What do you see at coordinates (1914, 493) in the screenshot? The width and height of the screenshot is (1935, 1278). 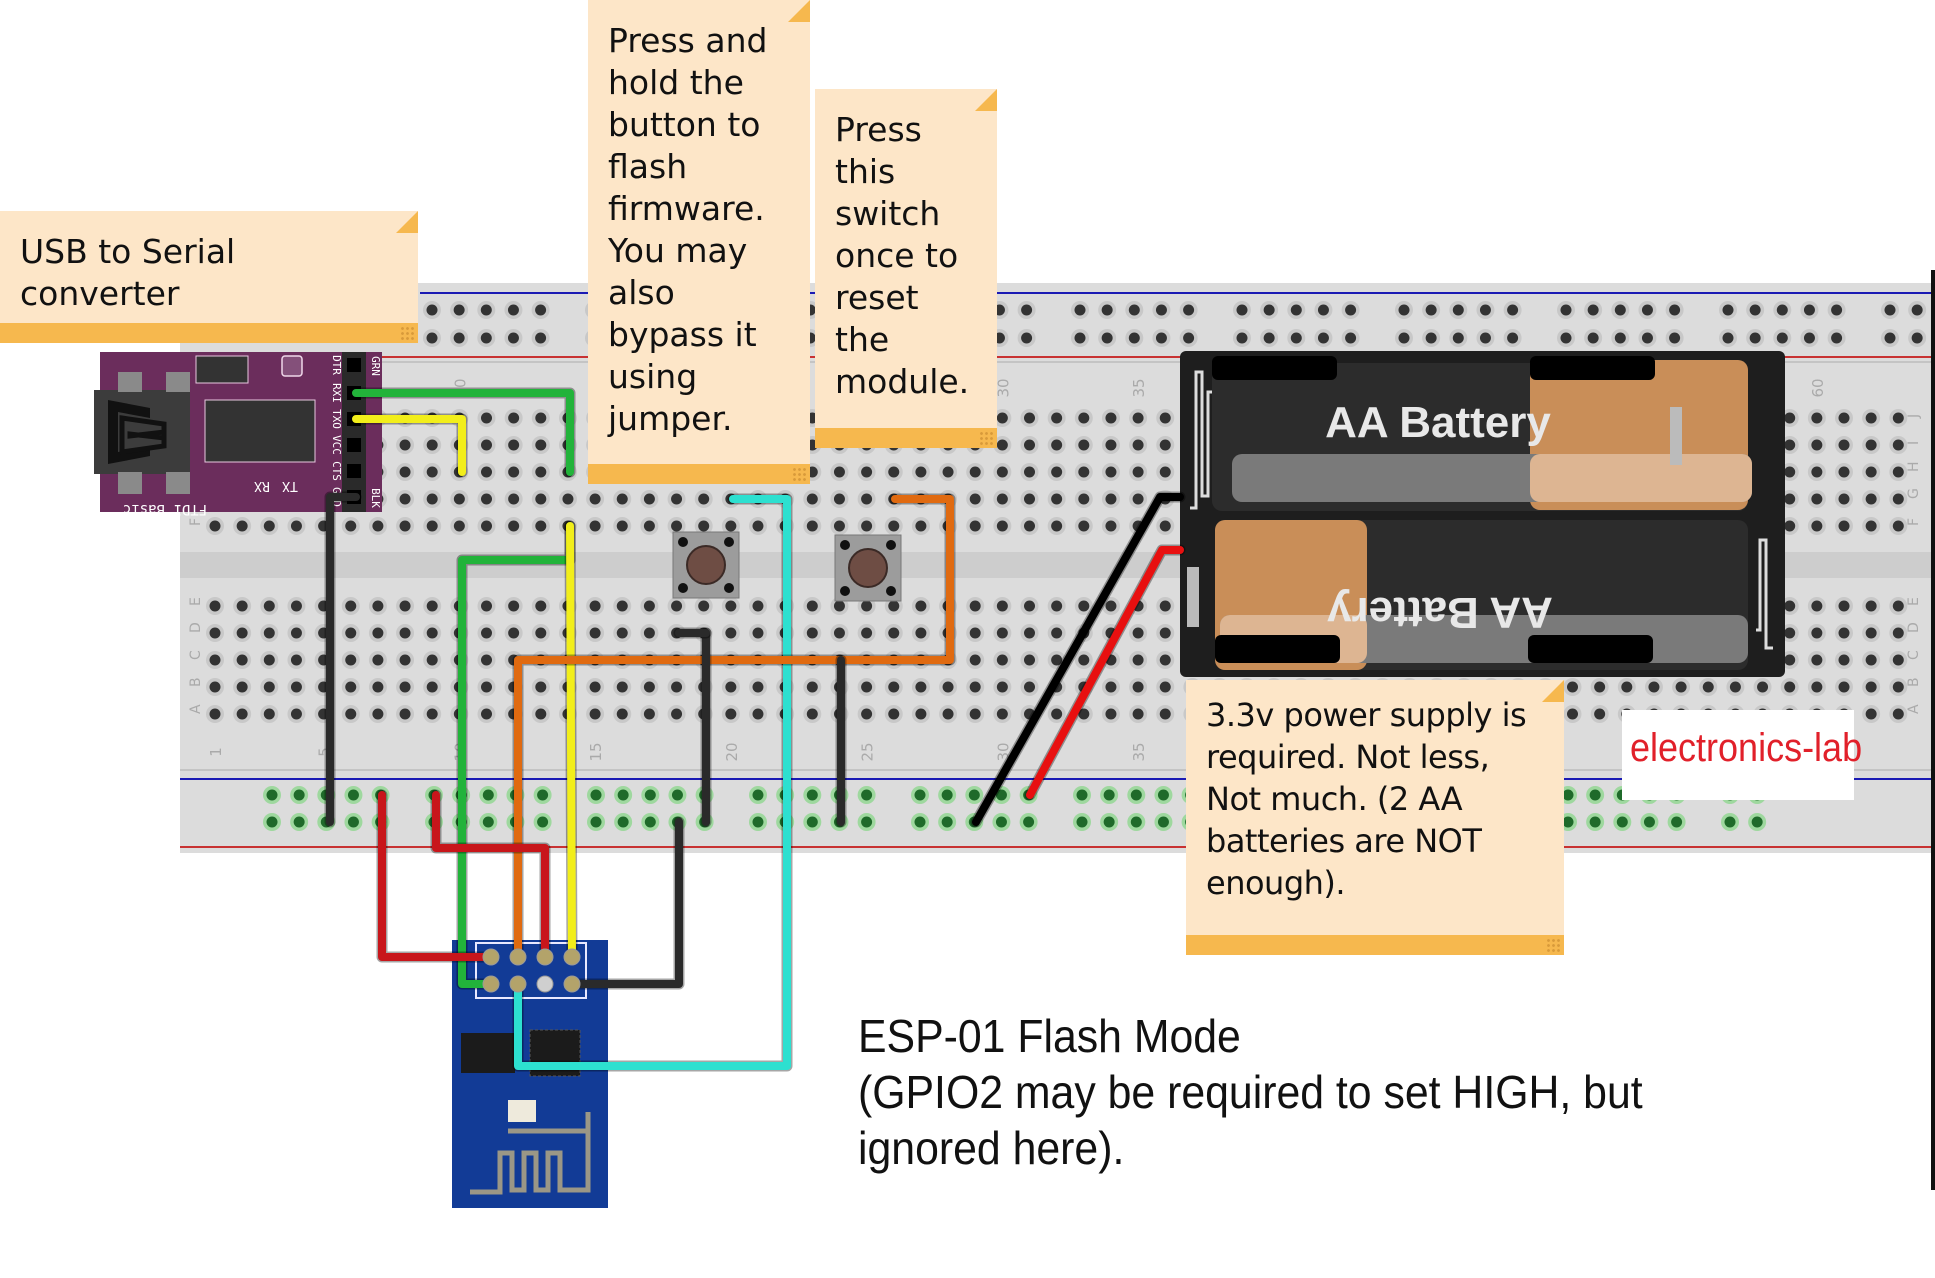 I see `row-letter: G` at bounding box center [1914, 493].